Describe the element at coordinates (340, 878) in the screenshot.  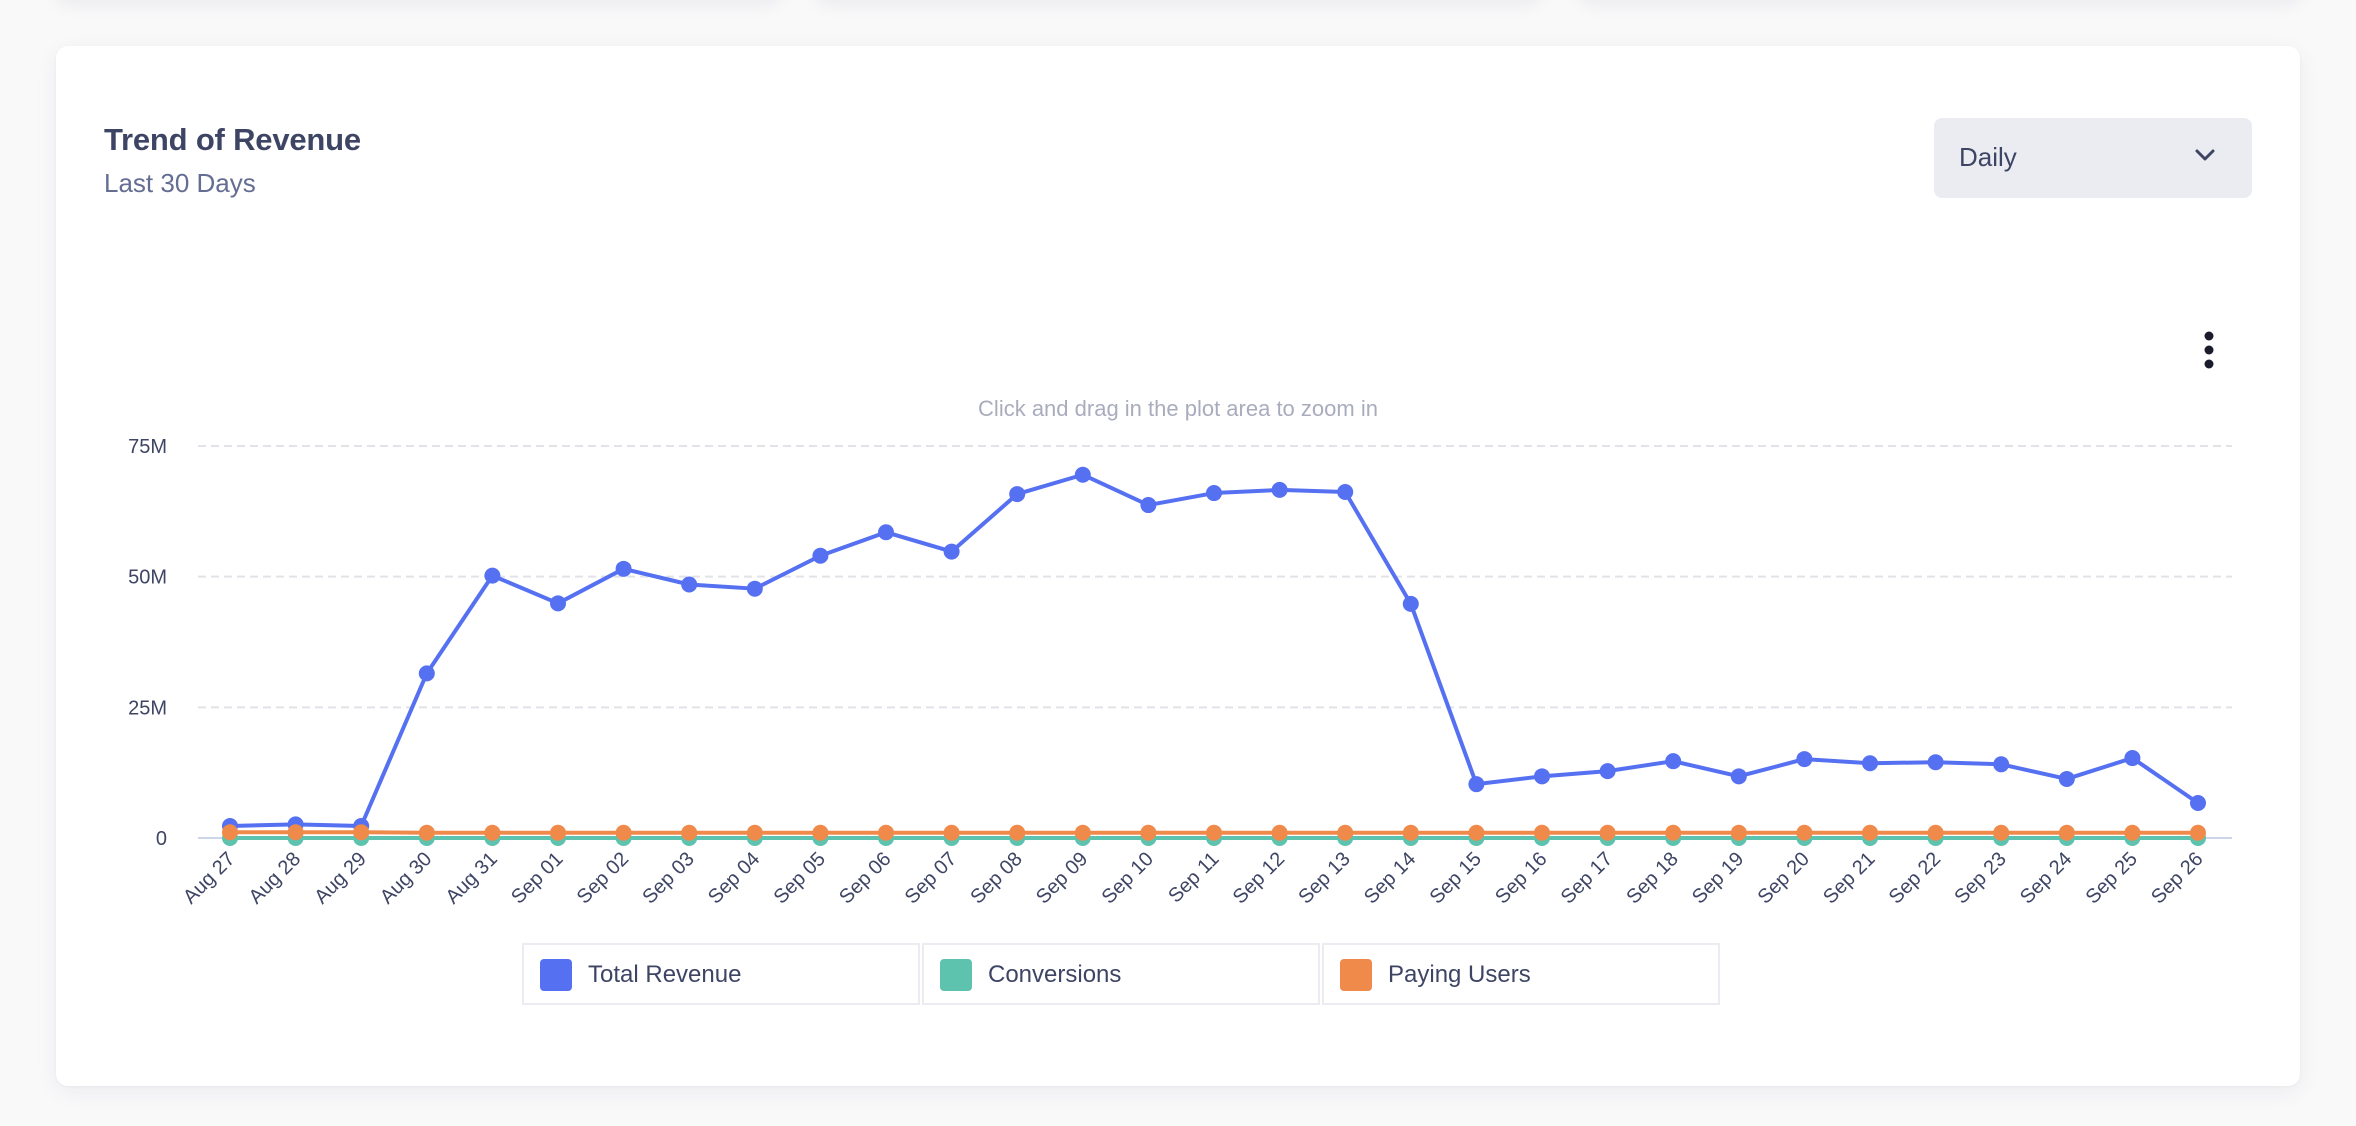
I see `x-tick-label: Aug 29` at that location.